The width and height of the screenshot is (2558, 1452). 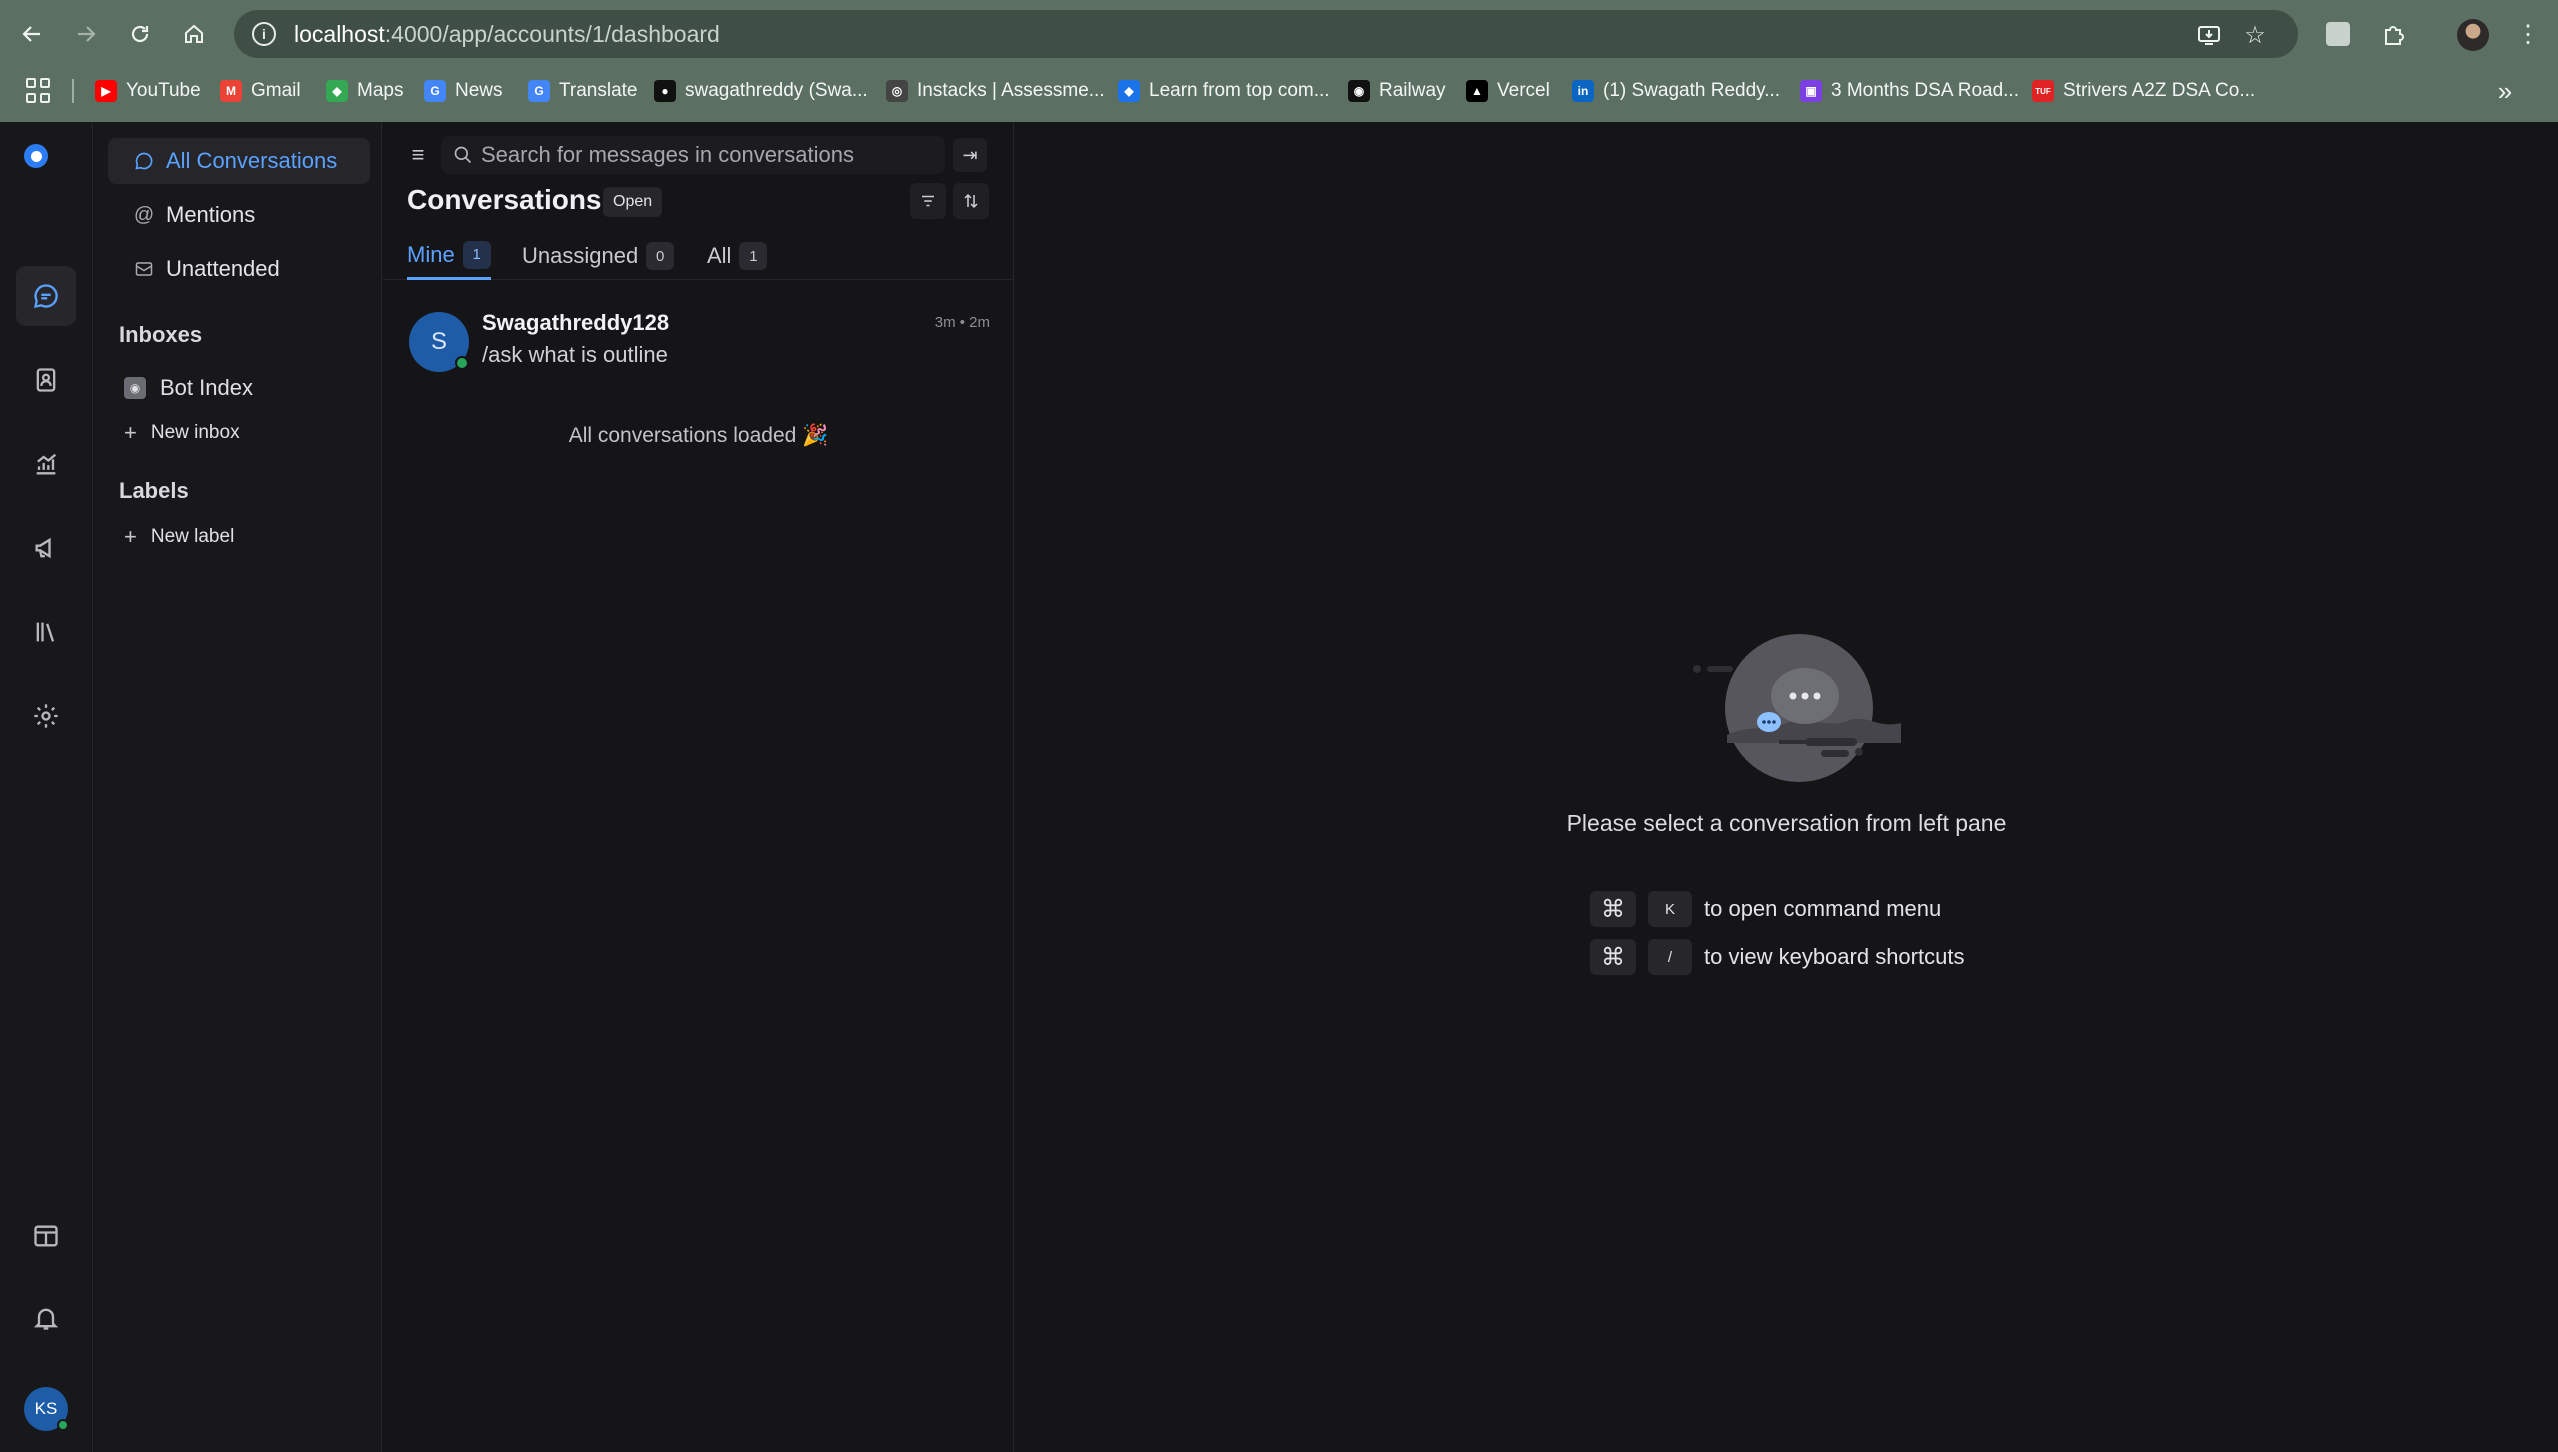 I want to click on home-icon, so click(x=194, y=34).